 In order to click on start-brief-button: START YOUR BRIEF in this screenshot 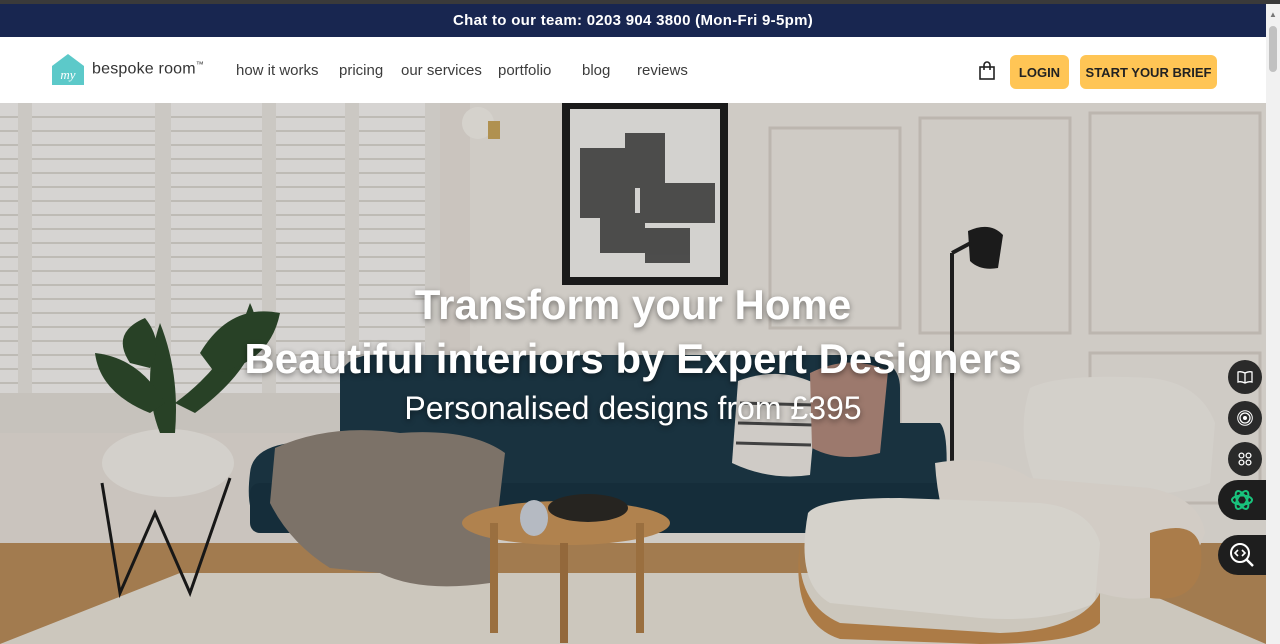, I will do `click(1148, 72)`.